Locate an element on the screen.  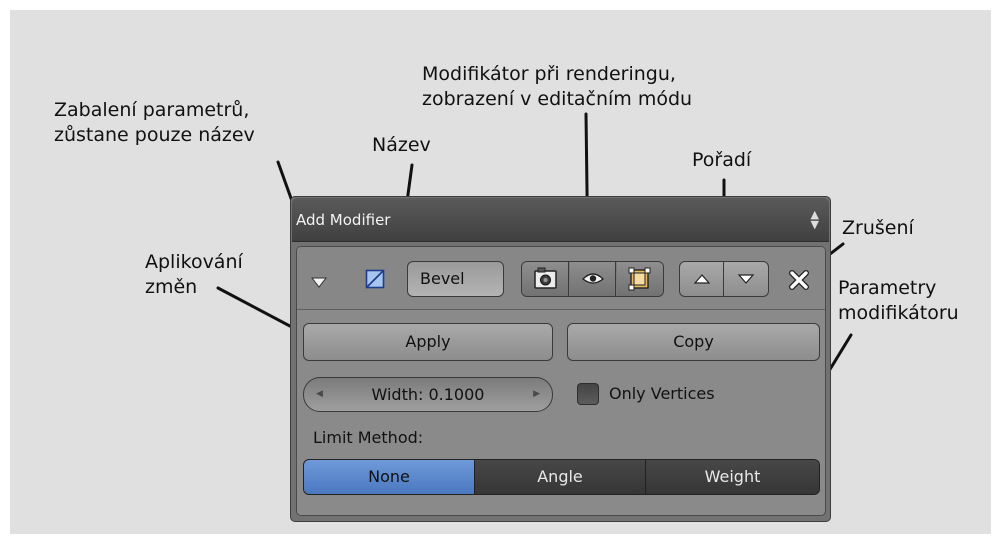
annotation-apply-line2: změn is located at coordinates (171, 287).